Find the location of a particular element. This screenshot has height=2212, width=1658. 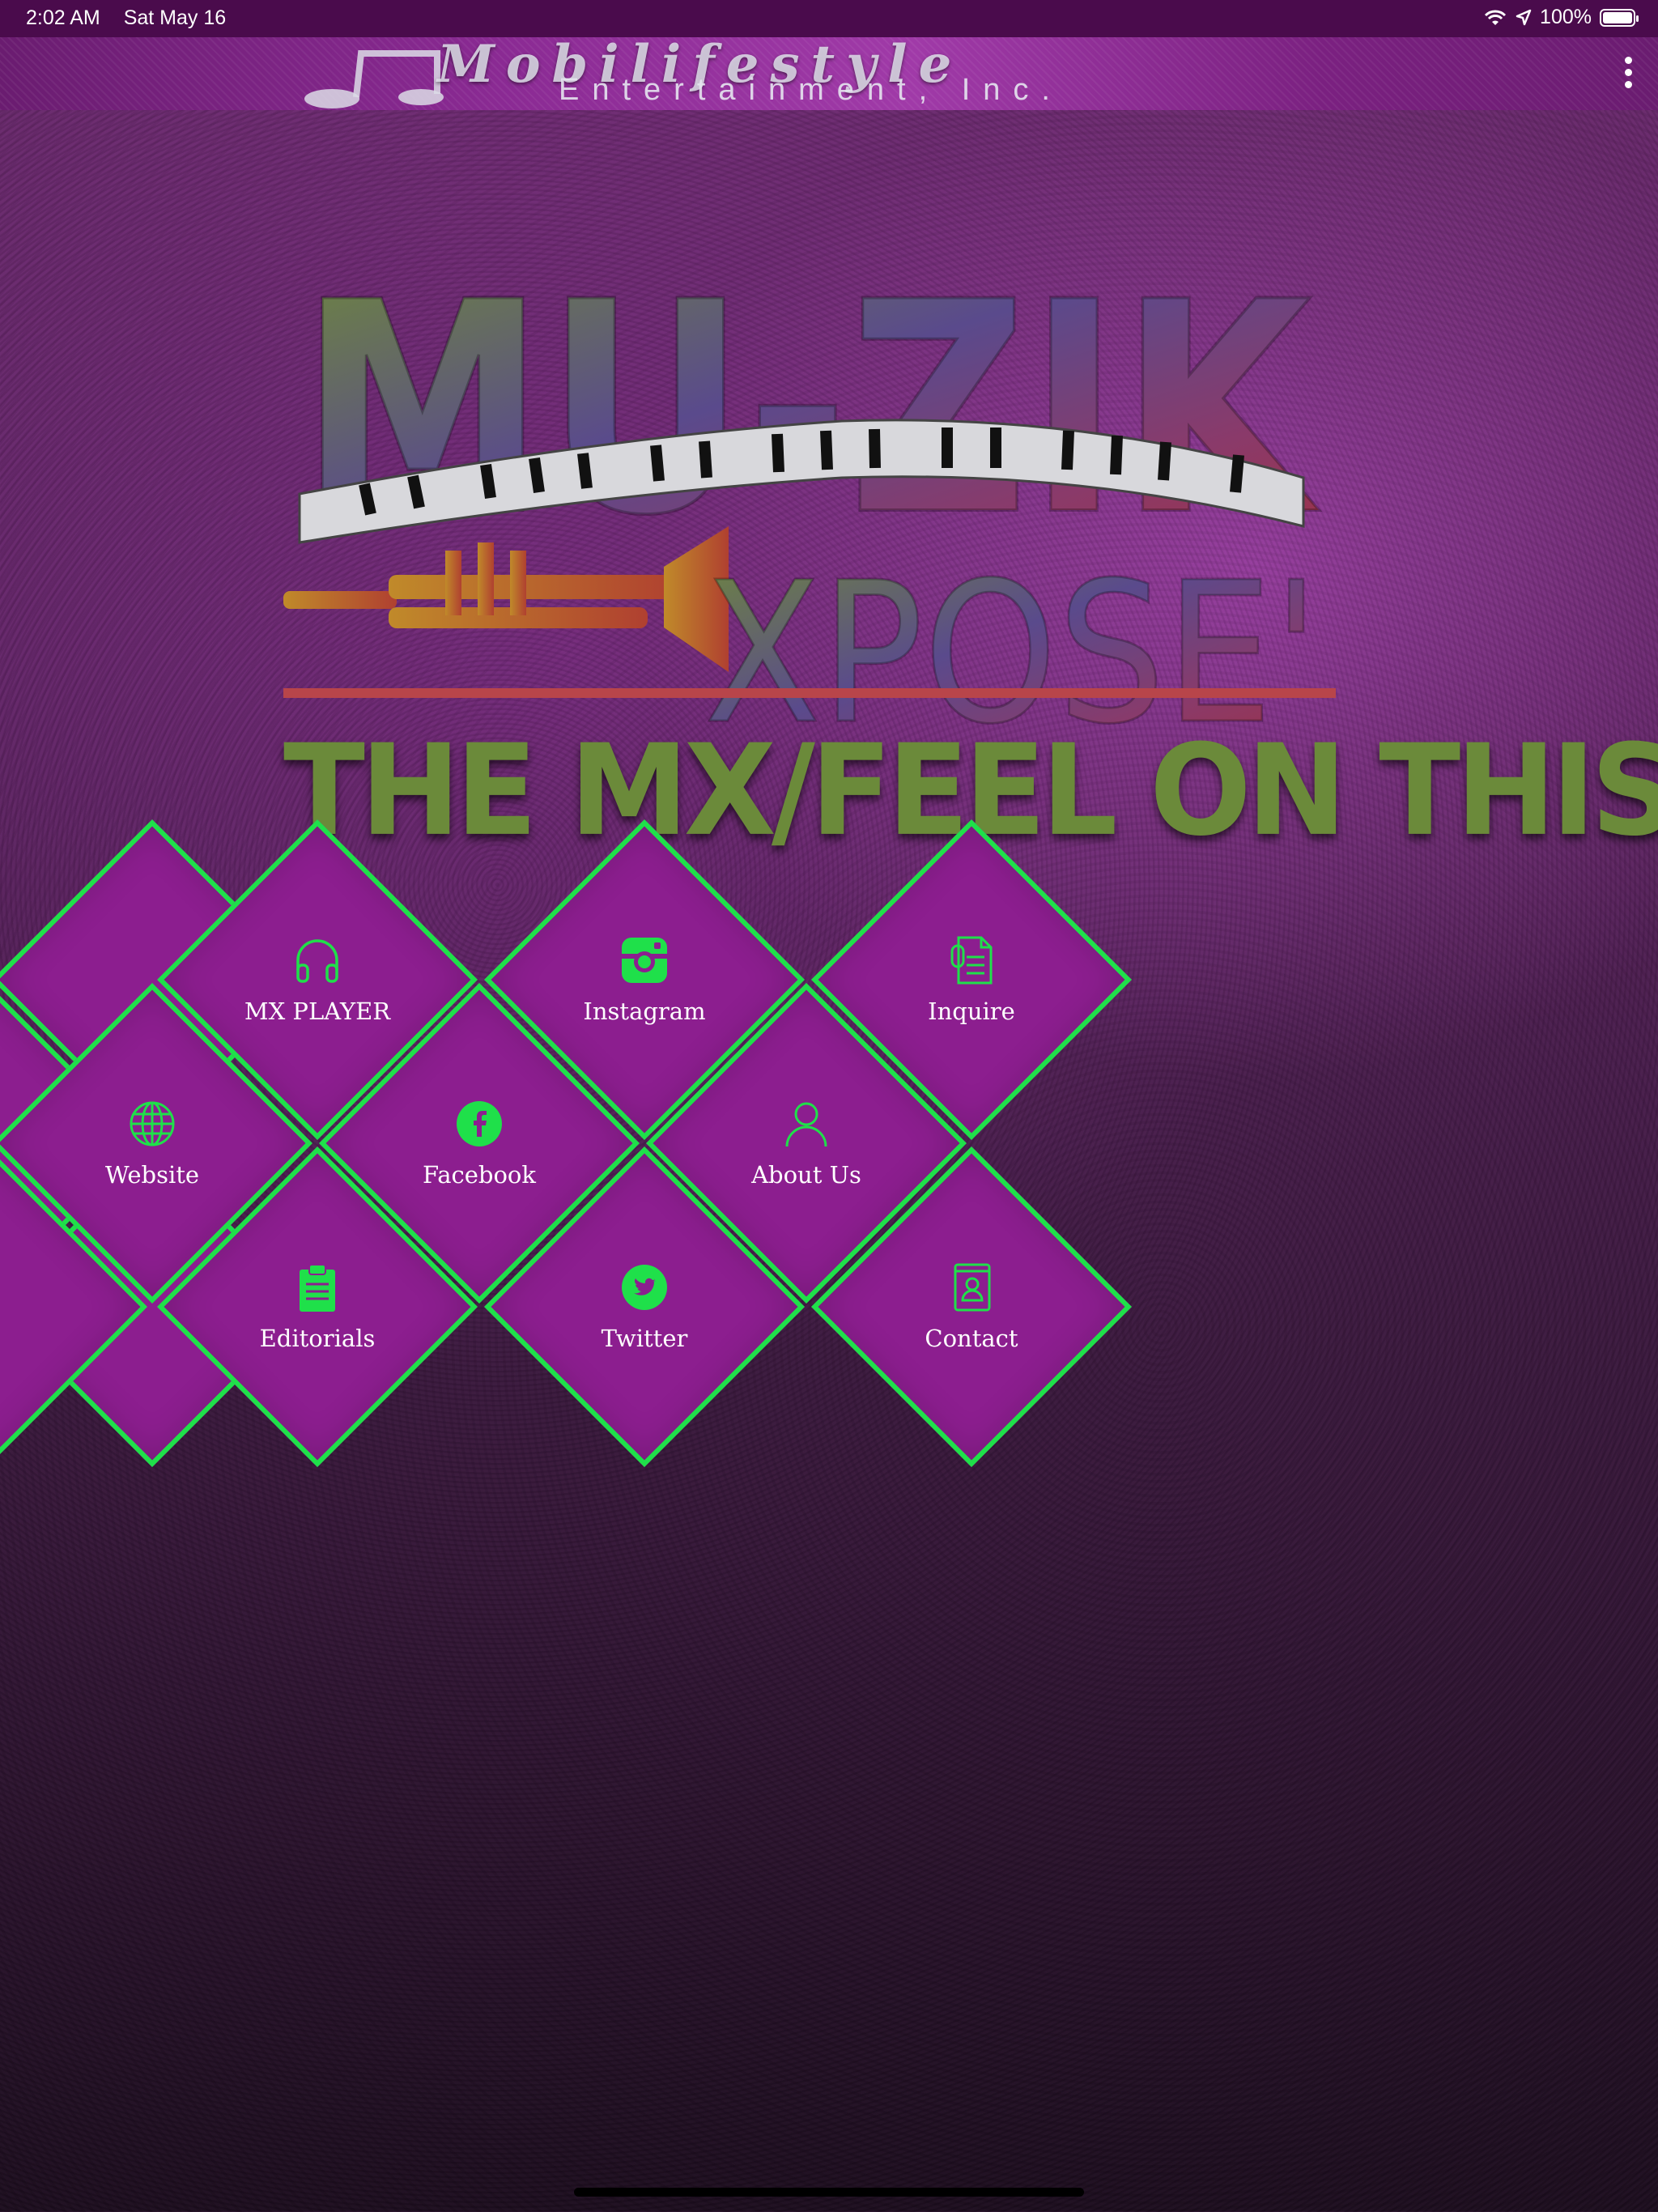

music-note-icon is located at coordinates (374, 79).